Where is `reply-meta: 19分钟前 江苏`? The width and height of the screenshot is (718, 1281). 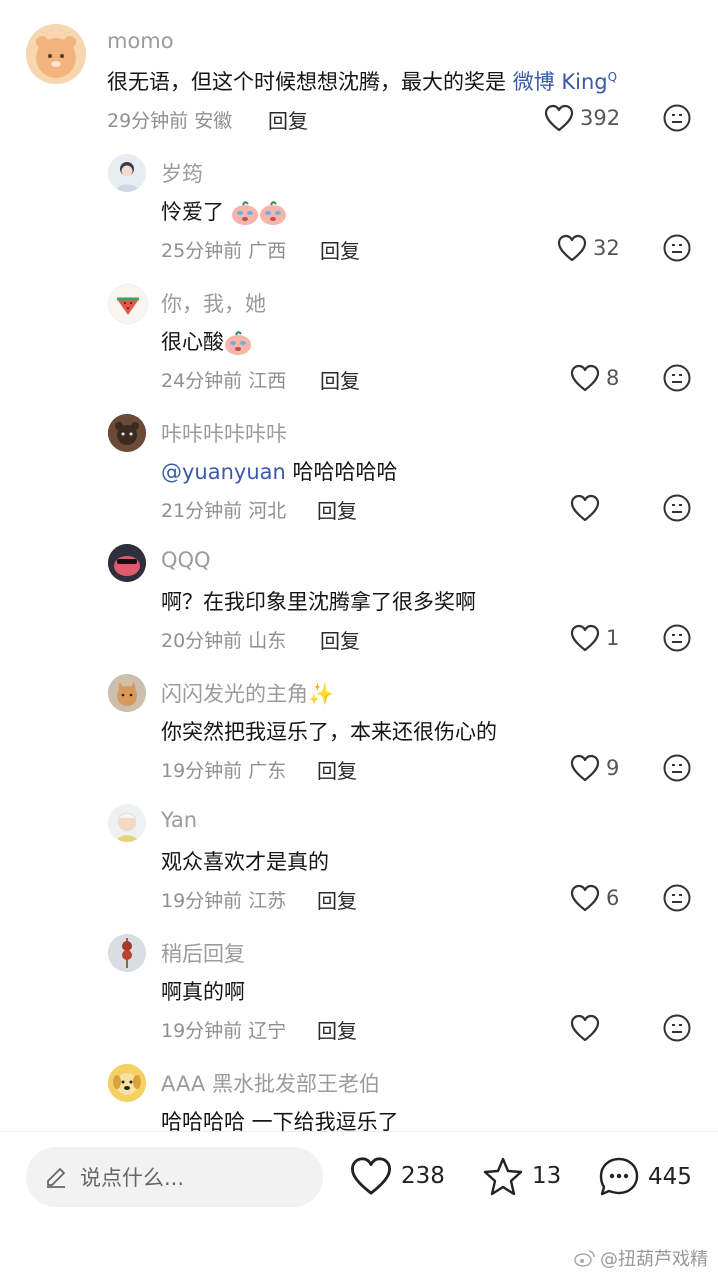 reply-meta: 19分钟前 江苏 is located at coordinates (223, 899).